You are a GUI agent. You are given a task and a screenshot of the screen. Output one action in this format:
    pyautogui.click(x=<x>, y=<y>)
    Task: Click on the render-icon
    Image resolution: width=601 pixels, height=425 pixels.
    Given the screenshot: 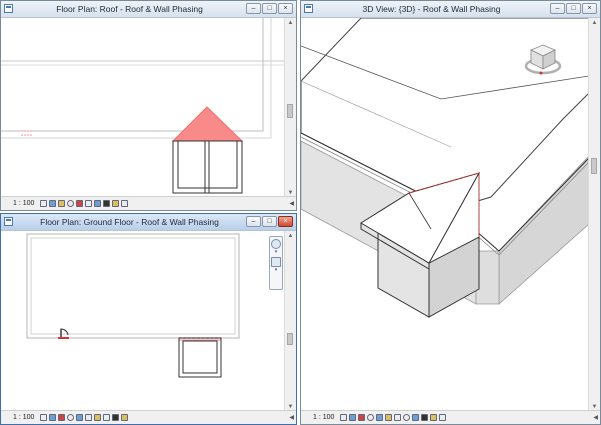 What is the action you would take?
    pyautogui.click(x=380, y=417)
    